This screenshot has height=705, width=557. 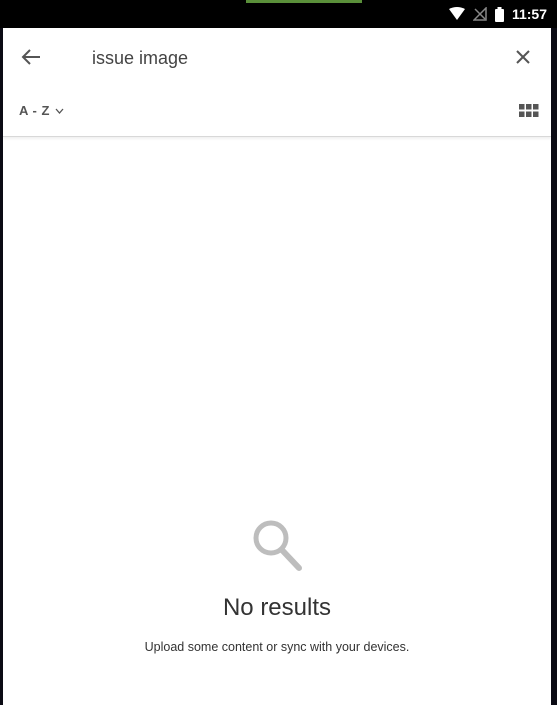 What do you see at coordinates (456, 13) in the screenshot?
I see `wifi-icon` at bounding box center [456, 13].